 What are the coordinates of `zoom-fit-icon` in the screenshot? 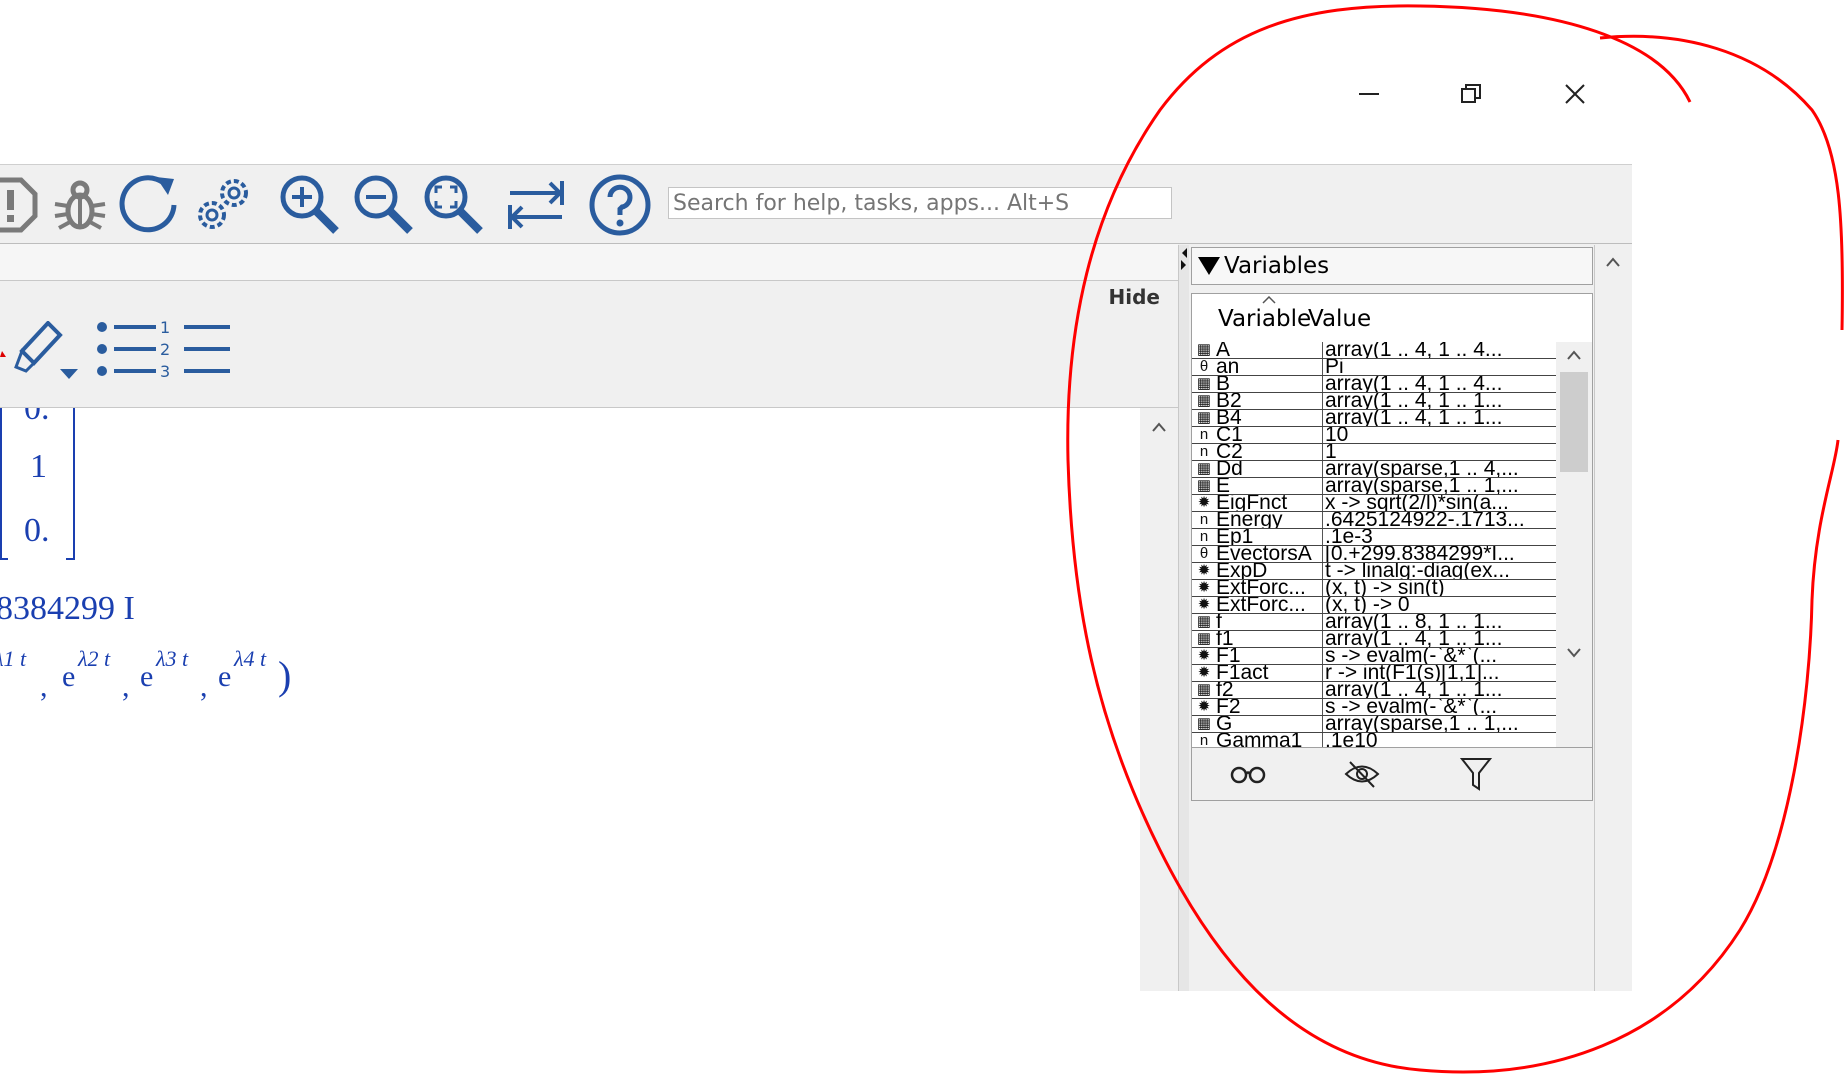 It's located at (453, 204).